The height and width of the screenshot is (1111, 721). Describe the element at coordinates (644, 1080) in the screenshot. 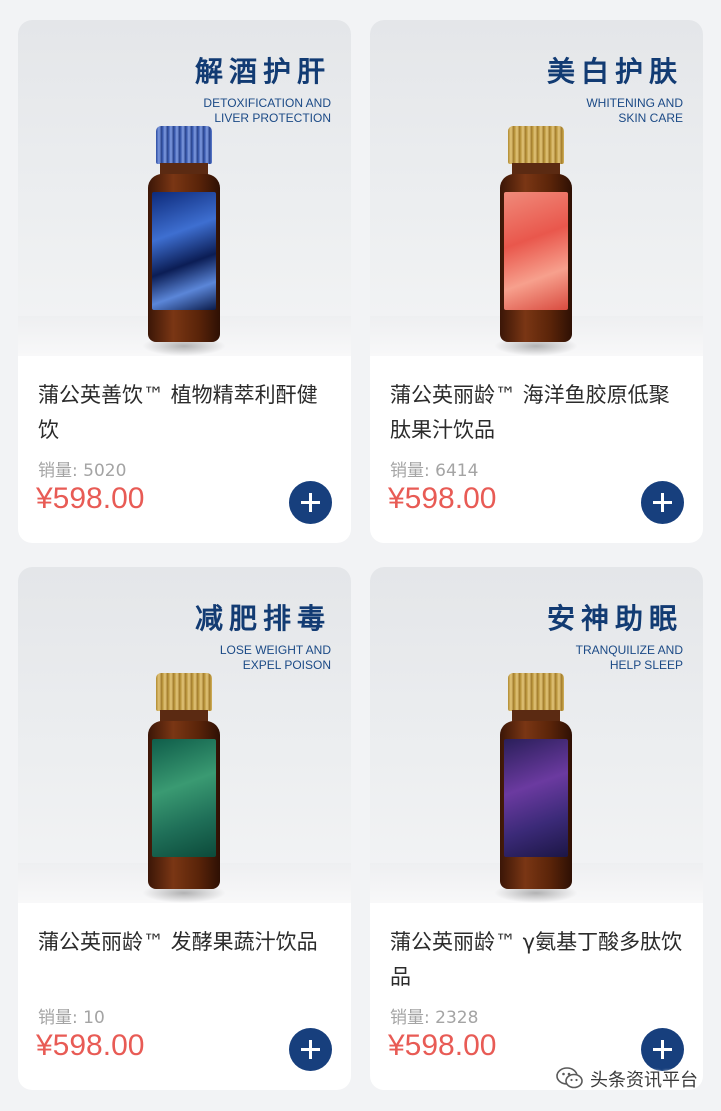

I see `watermark-text: 头条资讯平台` at that location.